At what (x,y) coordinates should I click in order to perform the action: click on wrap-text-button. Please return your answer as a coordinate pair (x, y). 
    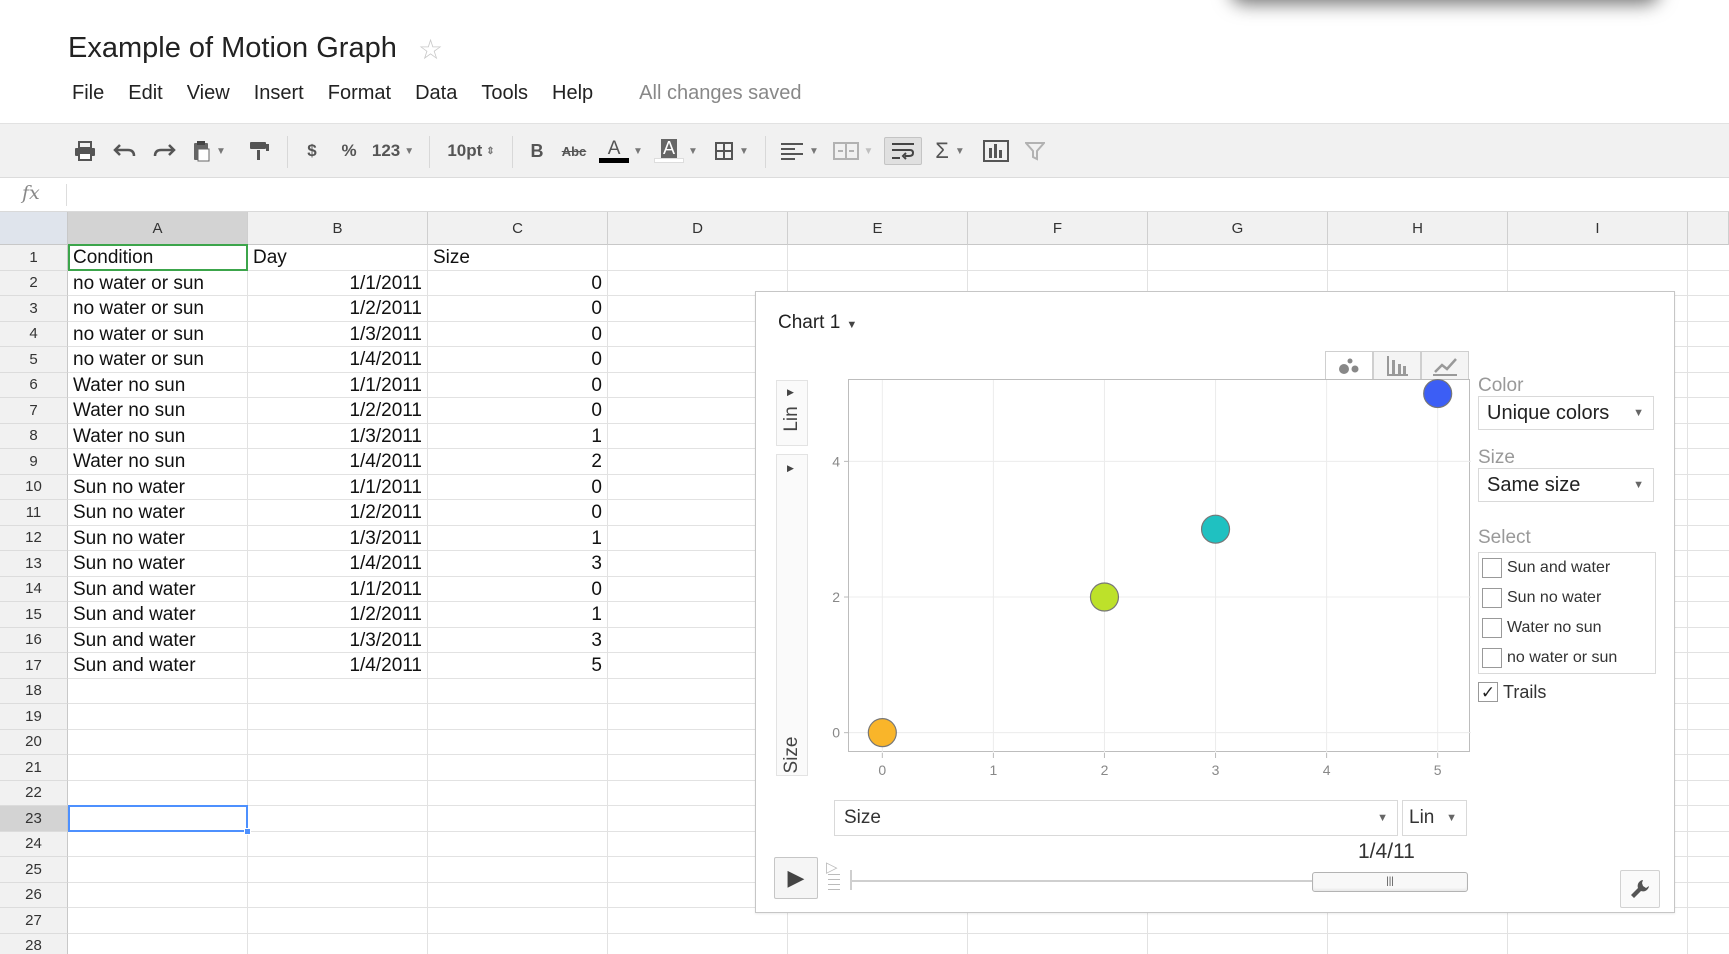
    Looking at the image, I should click on (903, 151).